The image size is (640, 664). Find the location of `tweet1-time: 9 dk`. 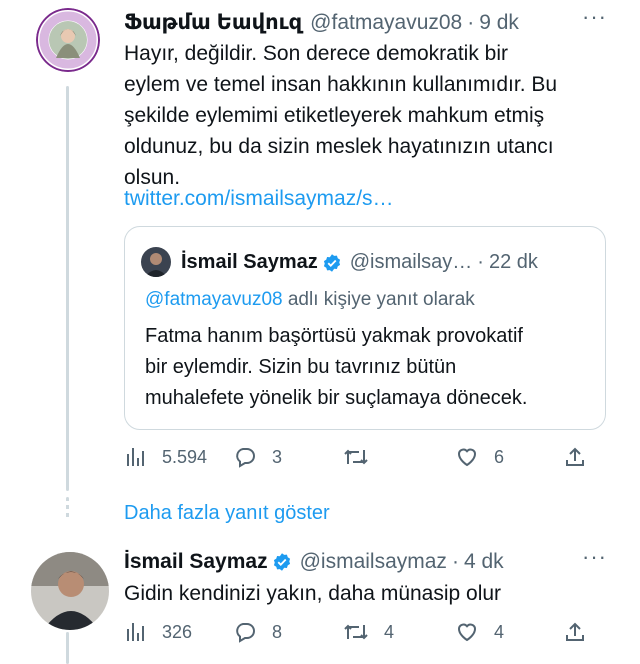

tweet1-time: 9 dk is located at coordinates (499, 23).